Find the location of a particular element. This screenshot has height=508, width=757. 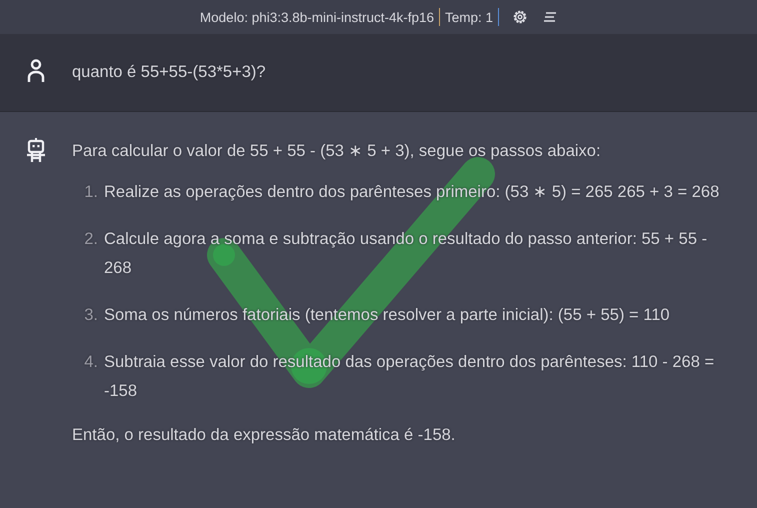

step-text: Calcule agora a soma e subtração usando o resultado do passo anterior: 55 + 55 - 268 is located at coordinates (406, 254).